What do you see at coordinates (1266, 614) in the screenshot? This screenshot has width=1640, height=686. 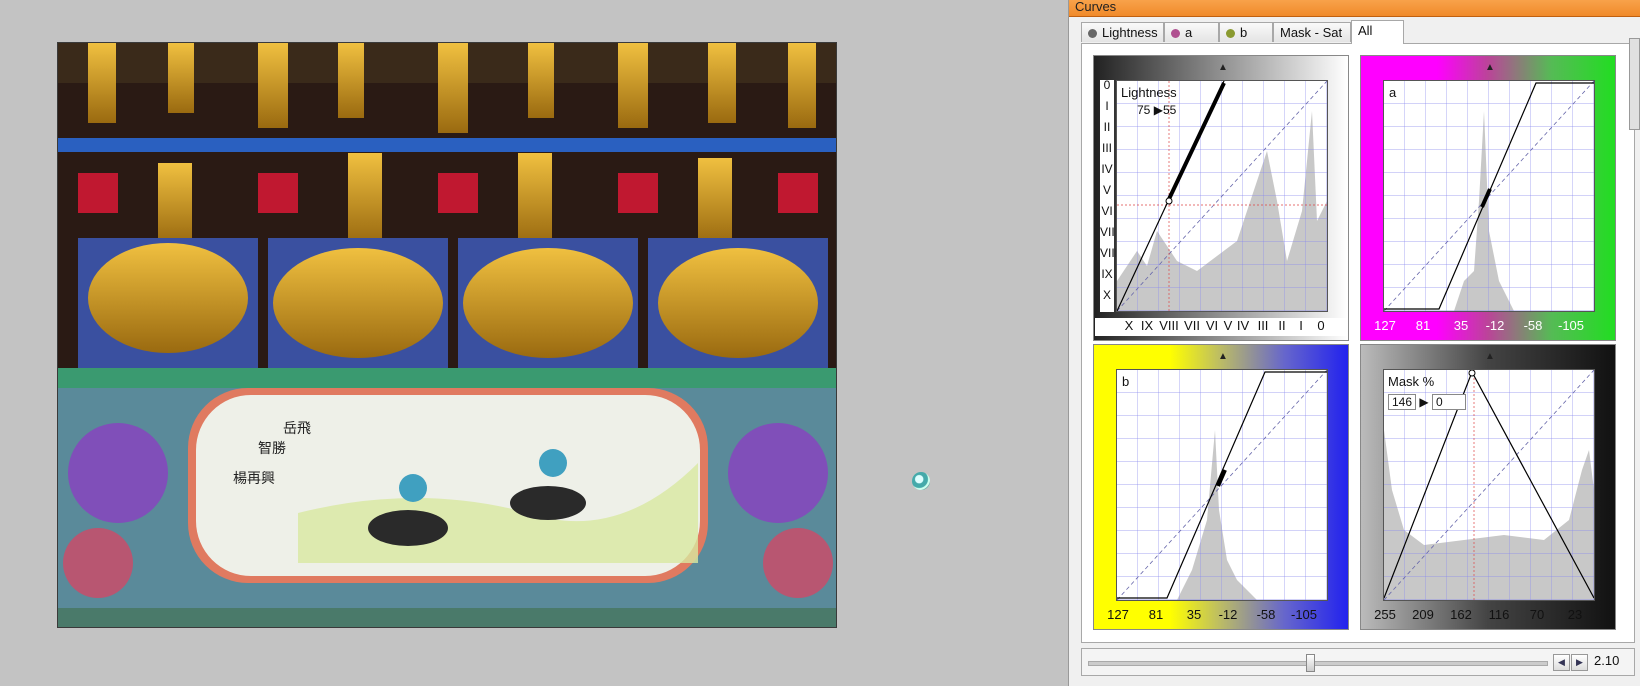 I see `b-tick: -58` at bounding box center [1266, 614].